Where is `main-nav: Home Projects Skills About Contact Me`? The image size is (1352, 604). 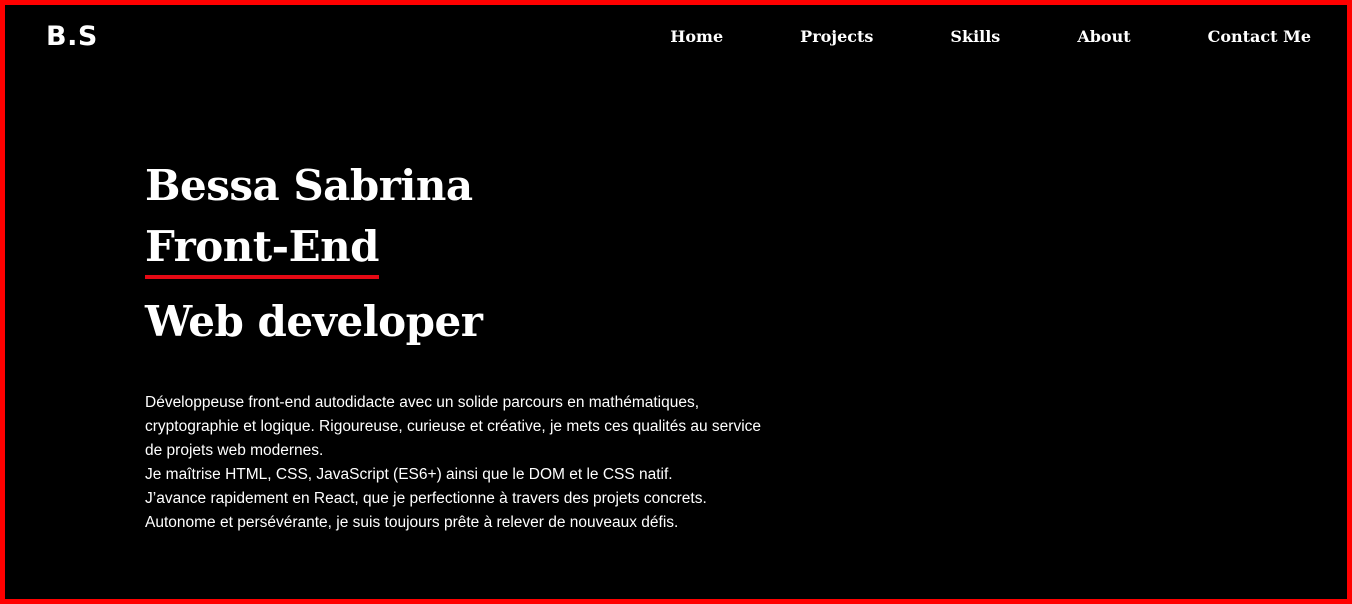
main-nav: Home Projects Skills About Contact Me is located at coordinates (990, 36).